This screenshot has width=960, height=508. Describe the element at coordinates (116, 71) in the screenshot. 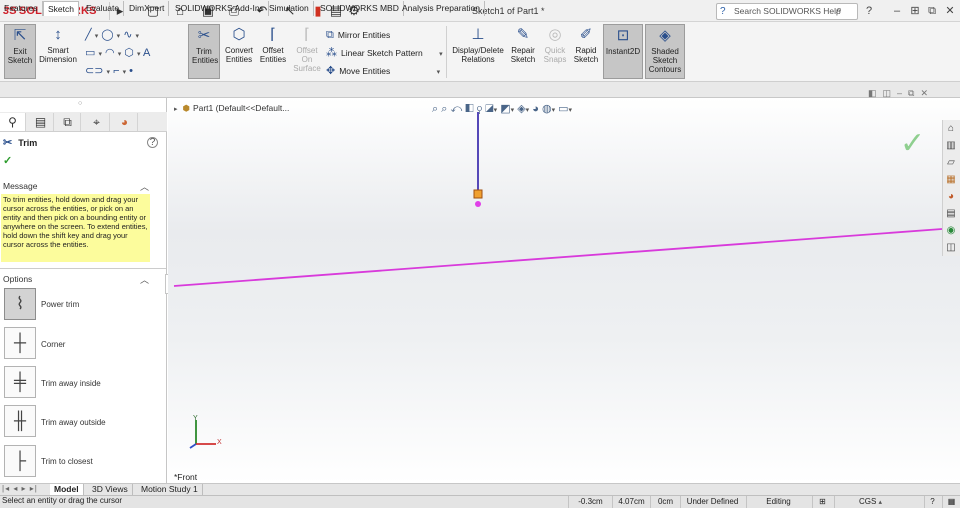

I see `fillet-icon: ⌐` at that location.